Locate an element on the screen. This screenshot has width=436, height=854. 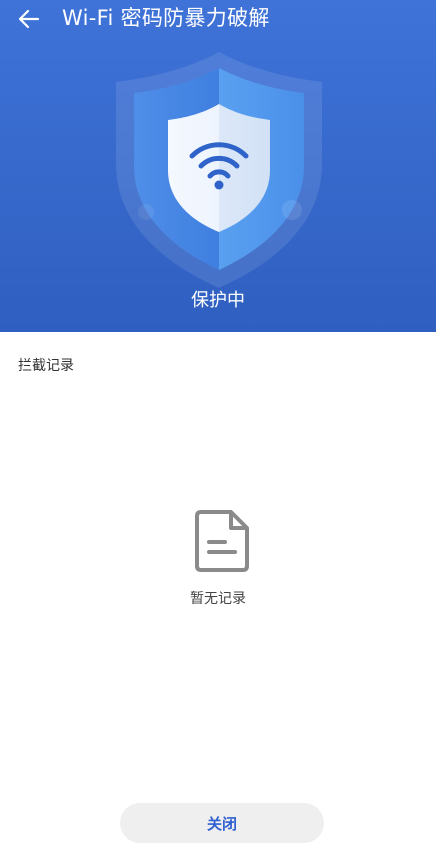
arrow-left-icon is located at coordinates (29, 19).